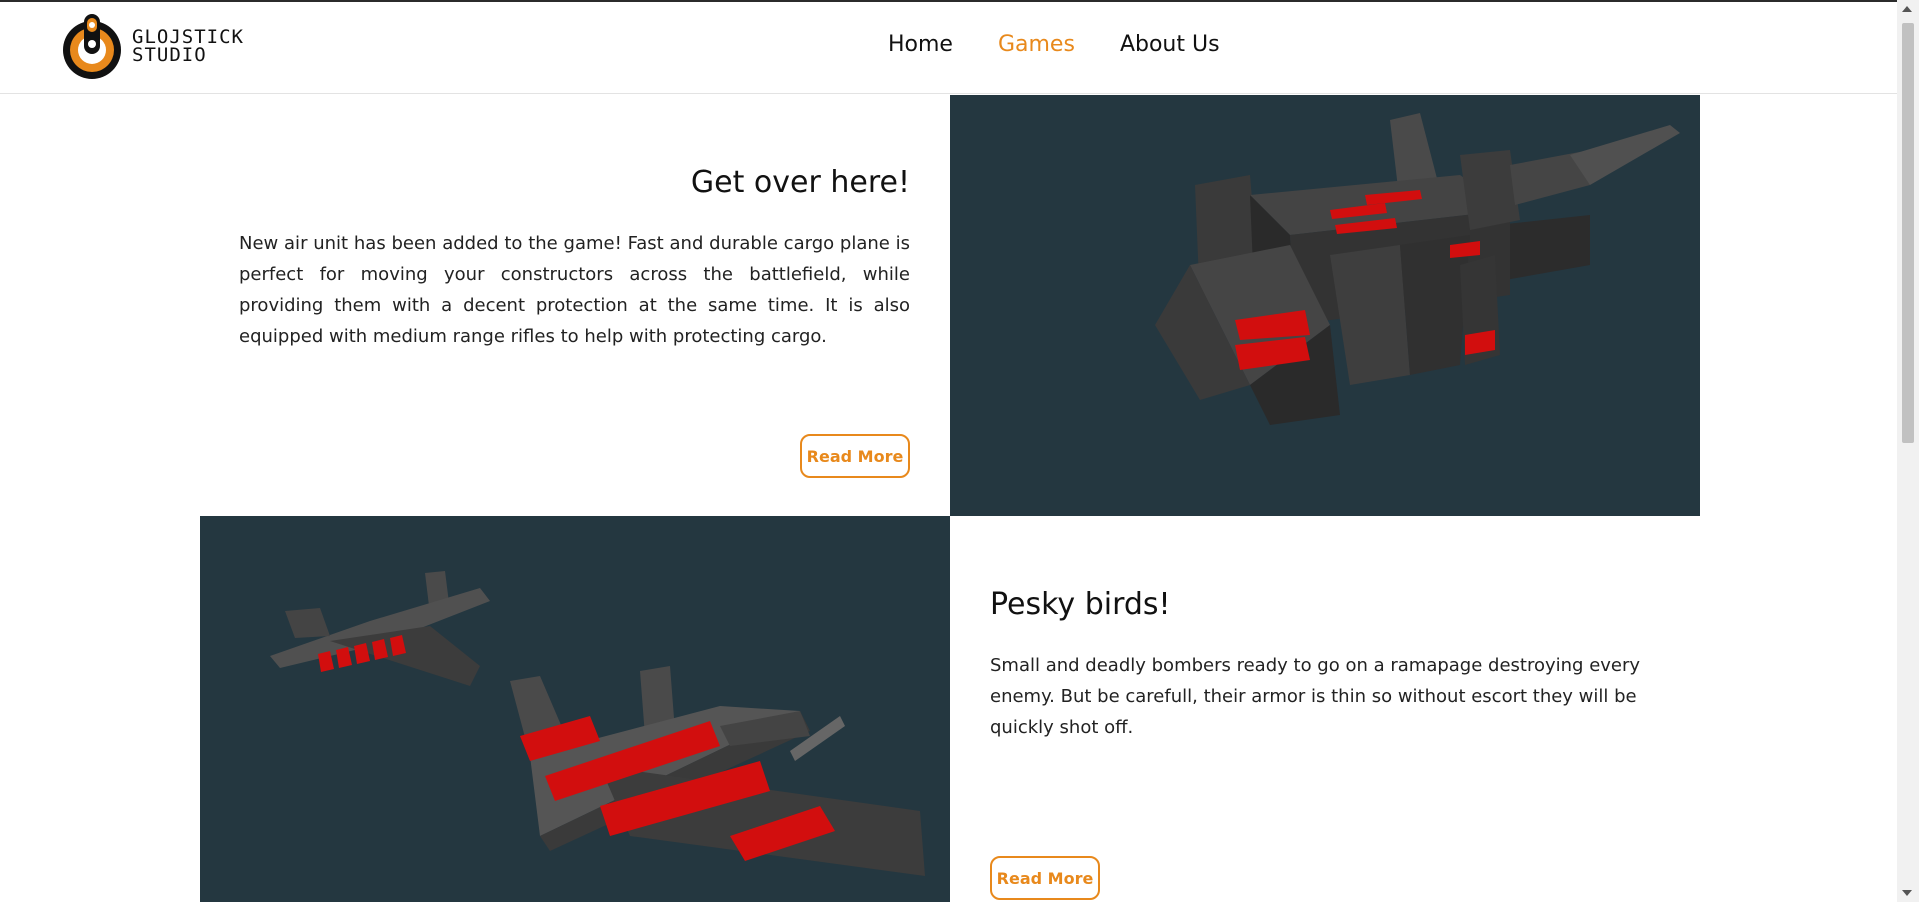 The image size is (1919, 902). What do you see at coordinates (800, 182) in the screenshot?
I see `post-1-title: Get over here!` at bounding box center [800, 182].